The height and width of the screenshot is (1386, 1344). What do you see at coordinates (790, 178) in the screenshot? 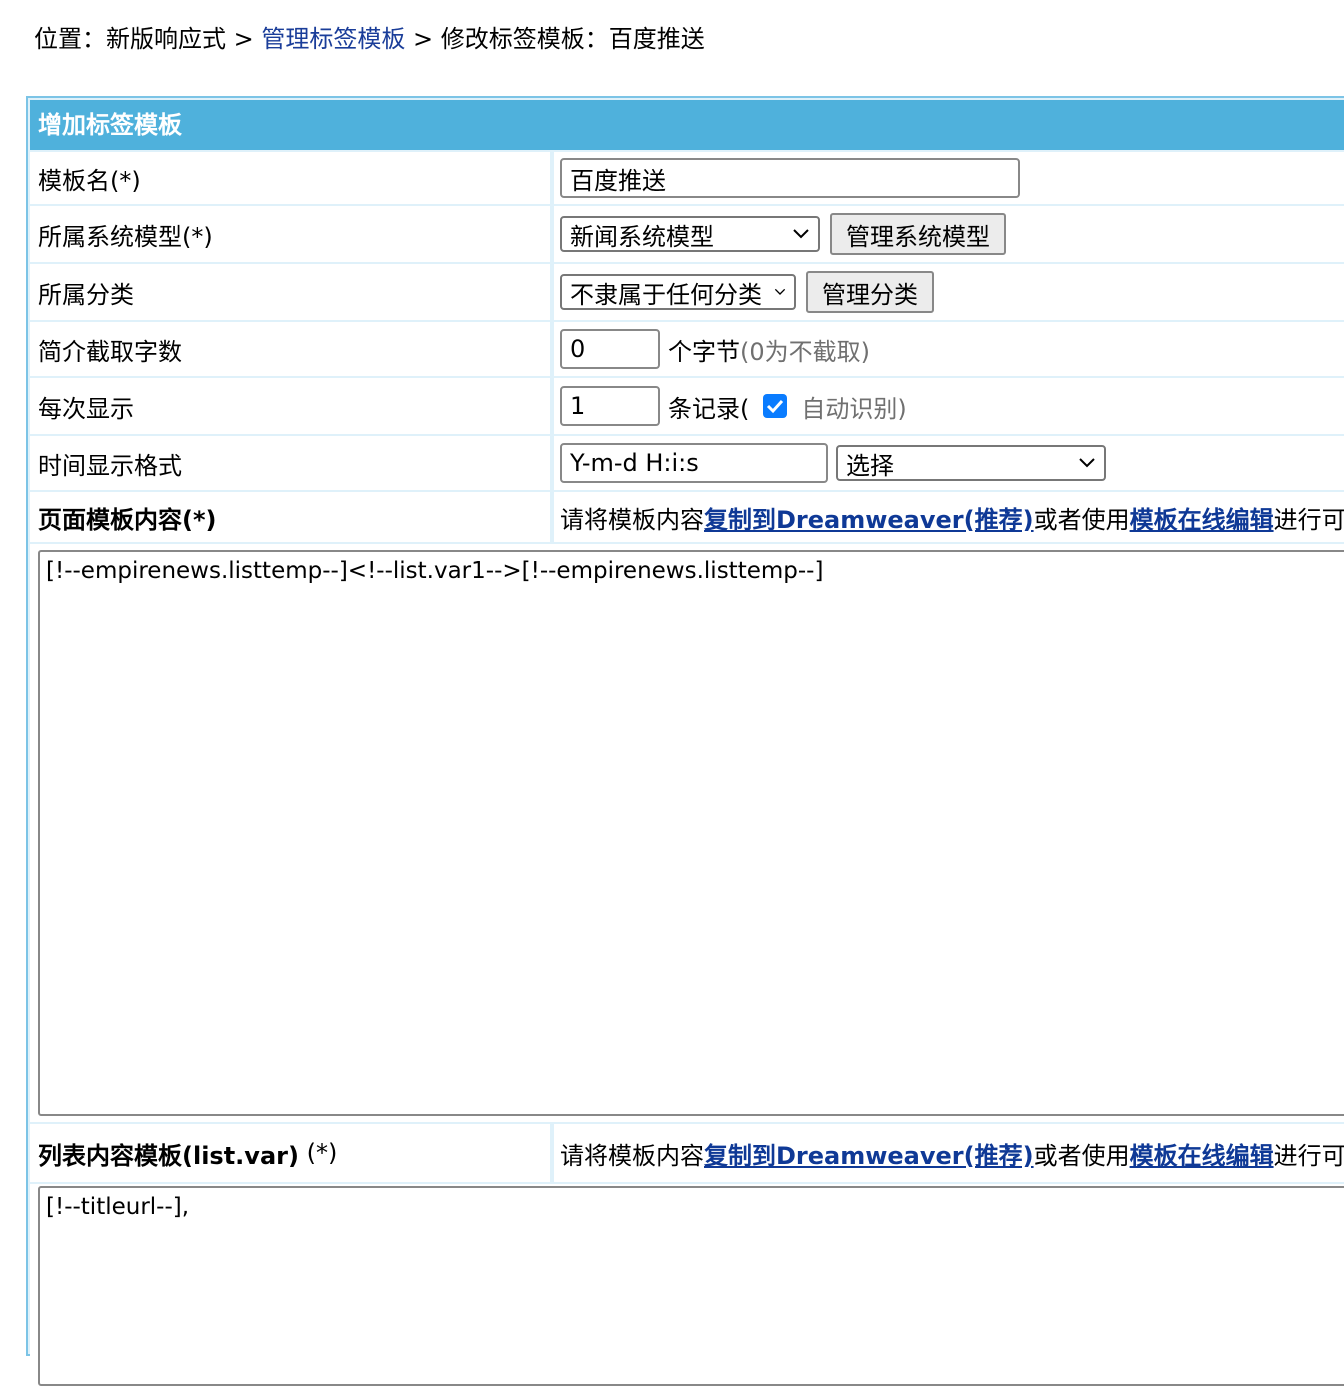
I see `template-name-input` at bounding box center [790, 178].